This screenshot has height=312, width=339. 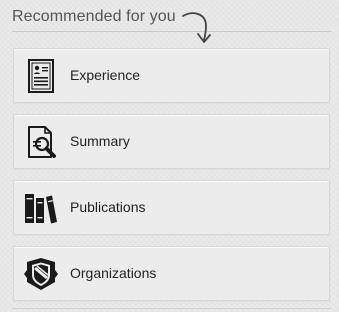 I want to click on shield-badge-icon, so click(x=41, y=274).